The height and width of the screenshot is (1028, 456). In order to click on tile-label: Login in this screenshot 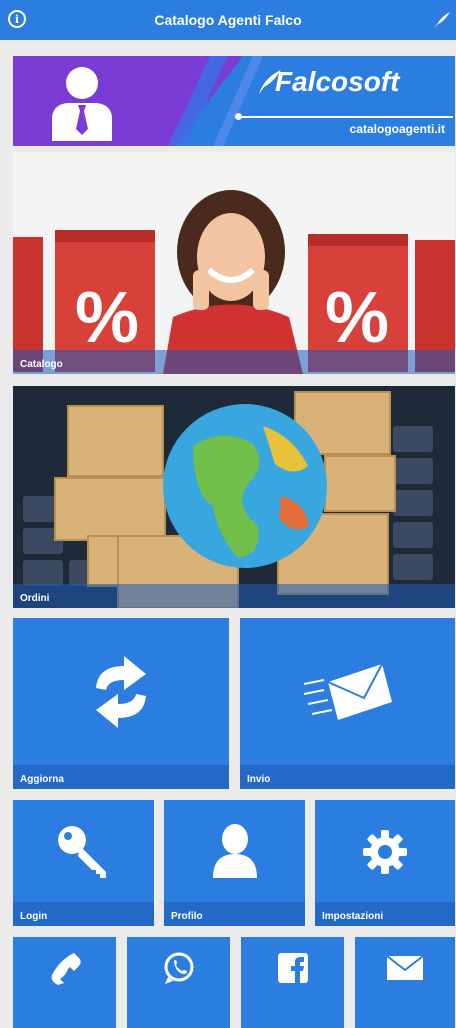, I will do `click(83, 914)`.